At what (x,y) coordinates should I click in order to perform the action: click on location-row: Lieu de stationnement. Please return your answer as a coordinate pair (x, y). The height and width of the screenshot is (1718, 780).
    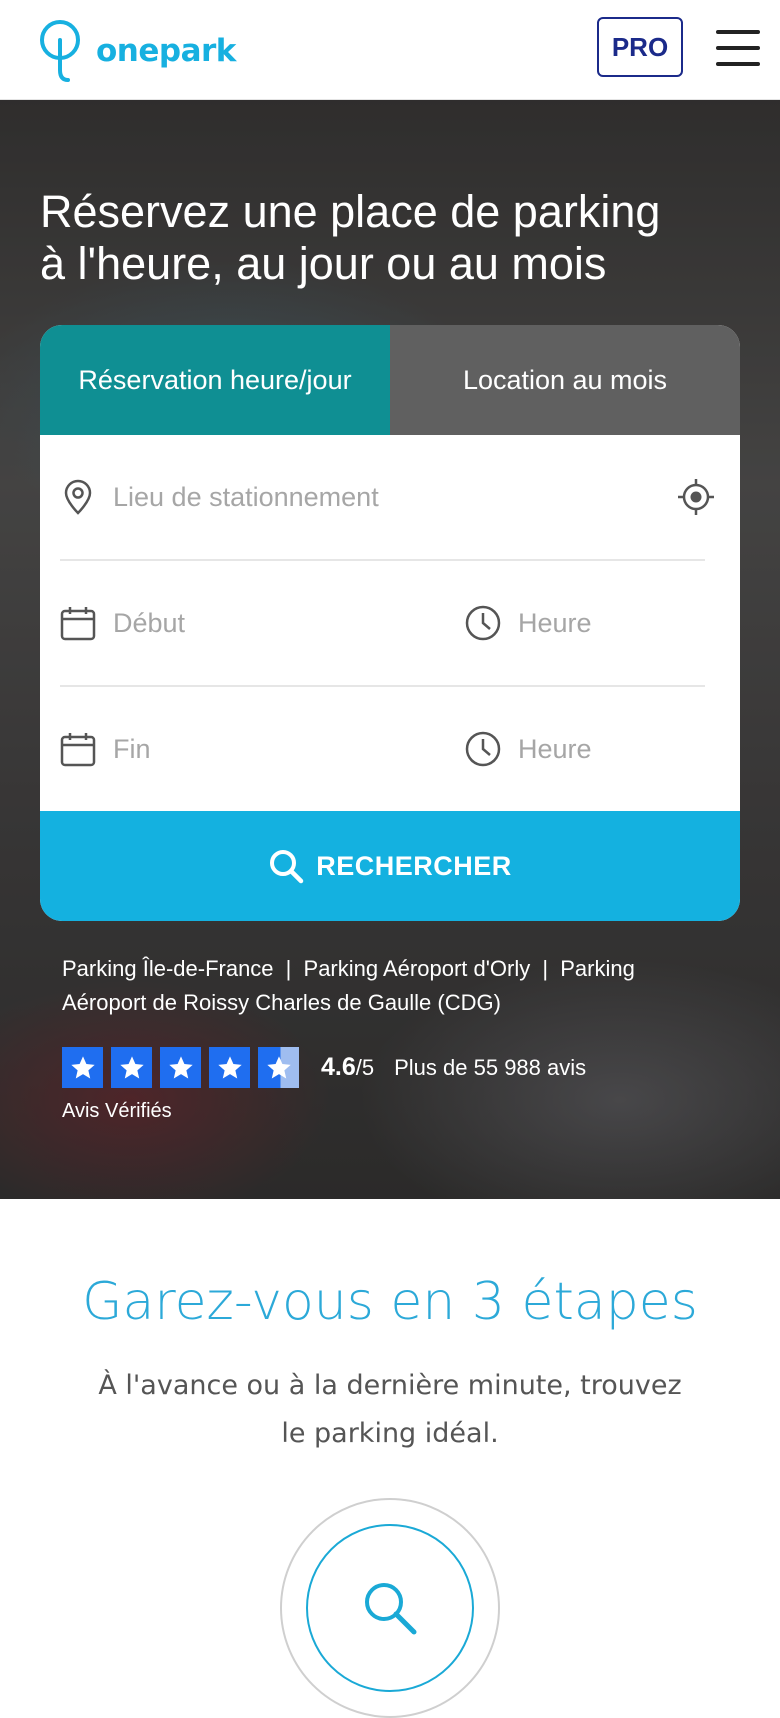
    Looking at the image, I should click on (387, 498).